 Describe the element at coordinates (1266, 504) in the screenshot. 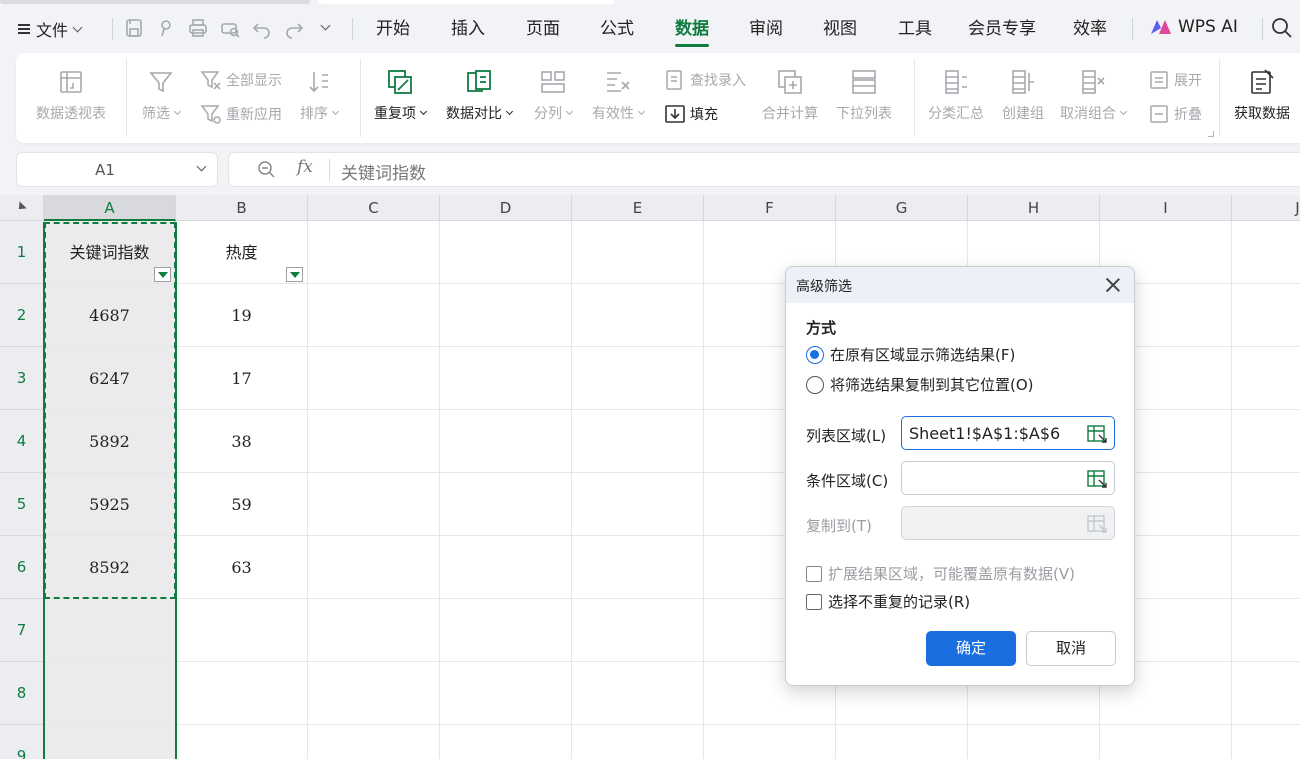

I see `cell-j5` at that location.